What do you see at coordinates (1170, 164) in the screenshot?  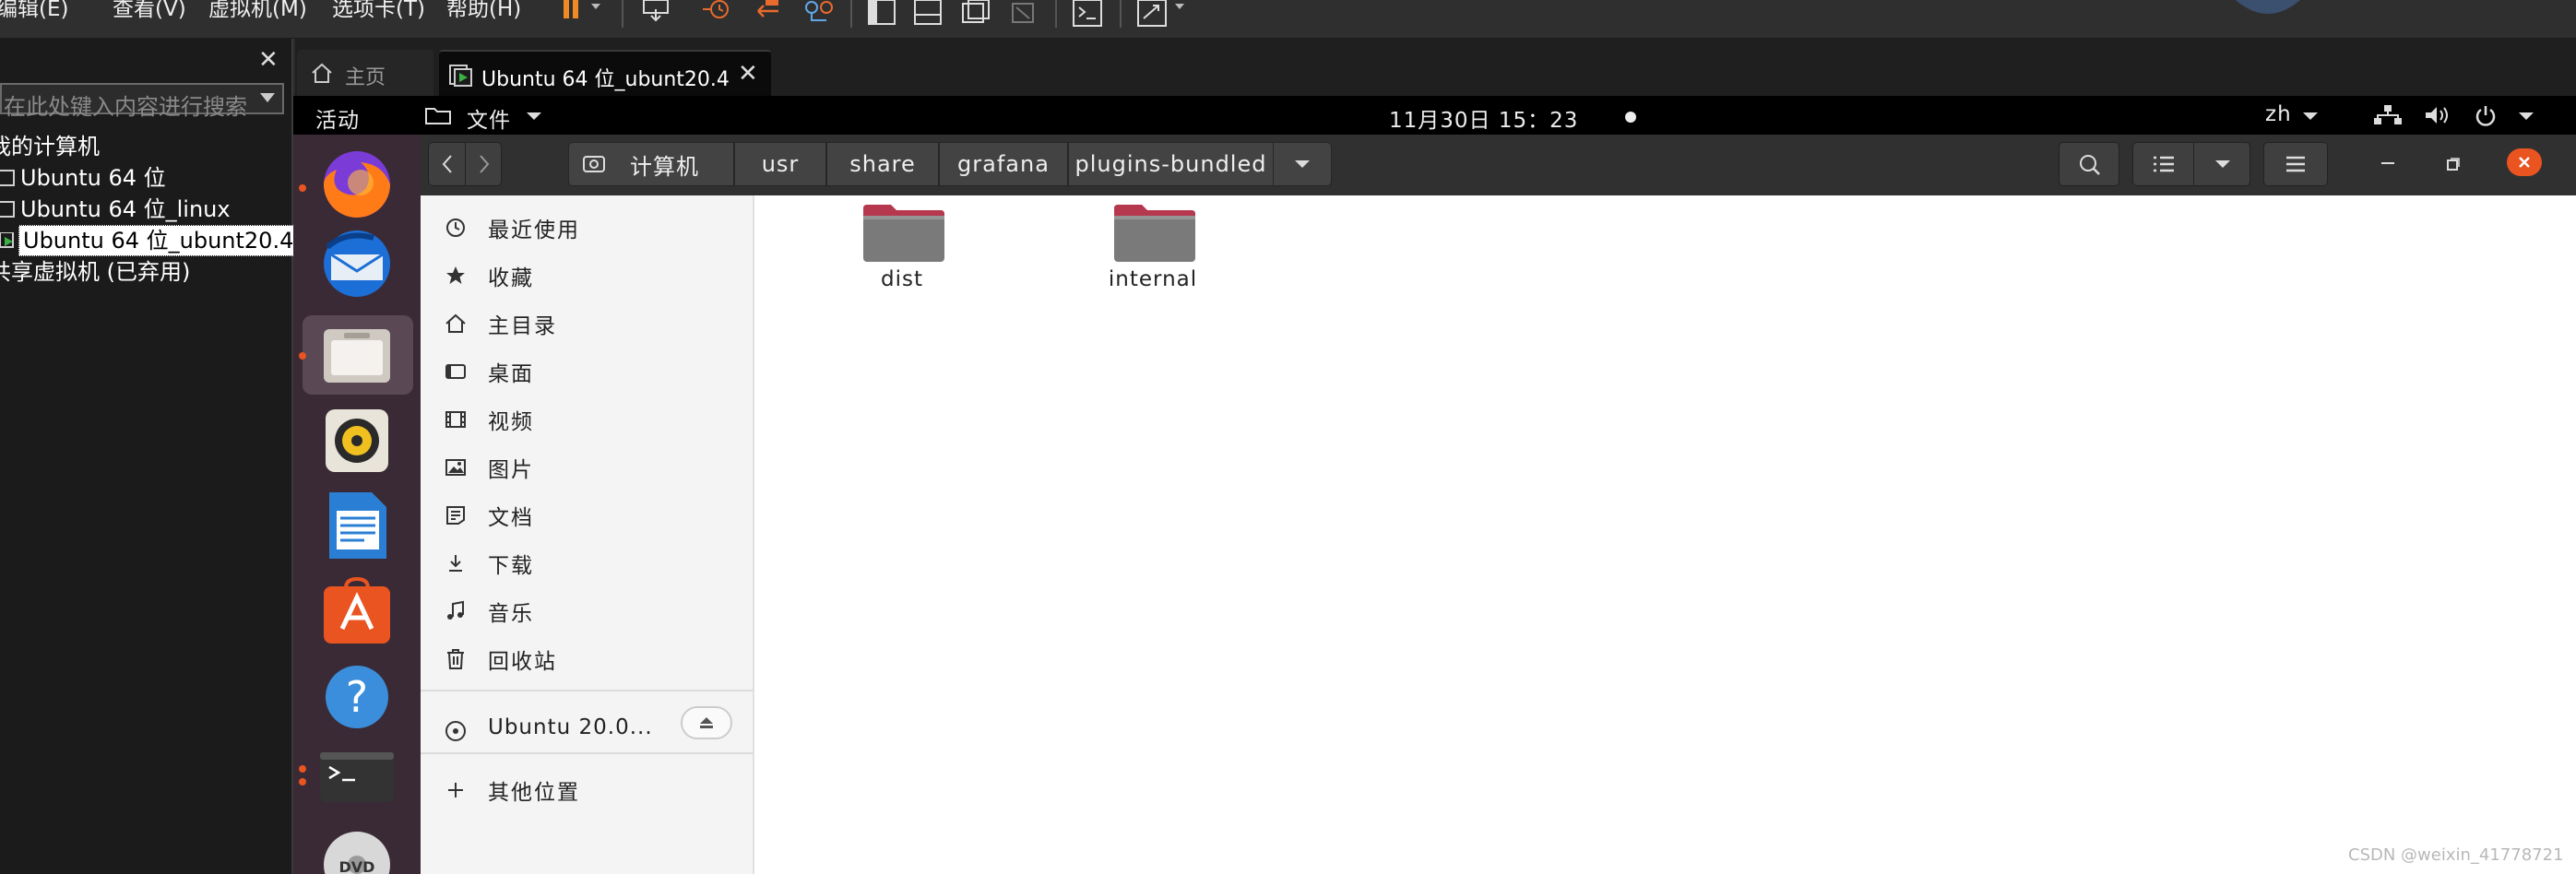 I see `breadcrumb-plugins-bundled: plugins-bundled` at bounding box center [1170, 164].